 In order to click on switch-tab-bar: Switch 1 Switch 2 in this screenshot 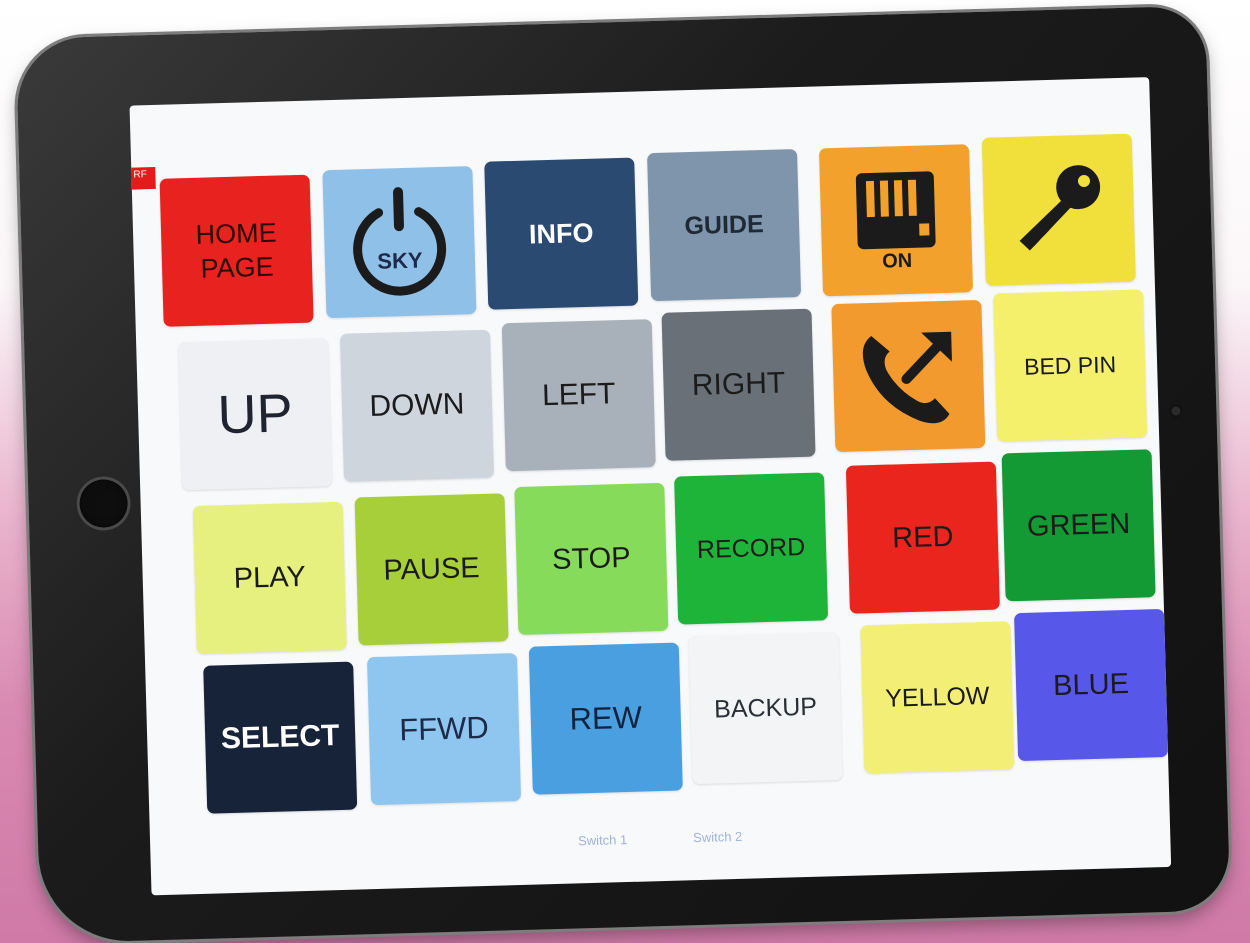, I will do `click(660, 843)`.